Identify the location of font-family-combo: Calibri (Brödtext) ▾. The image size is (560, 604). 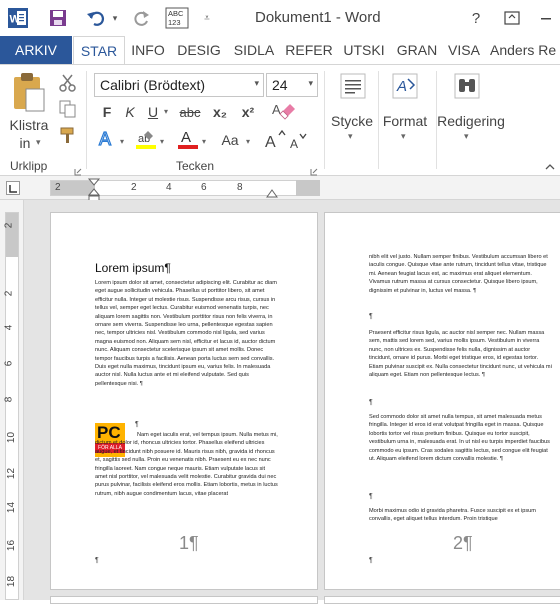
(179, 85).